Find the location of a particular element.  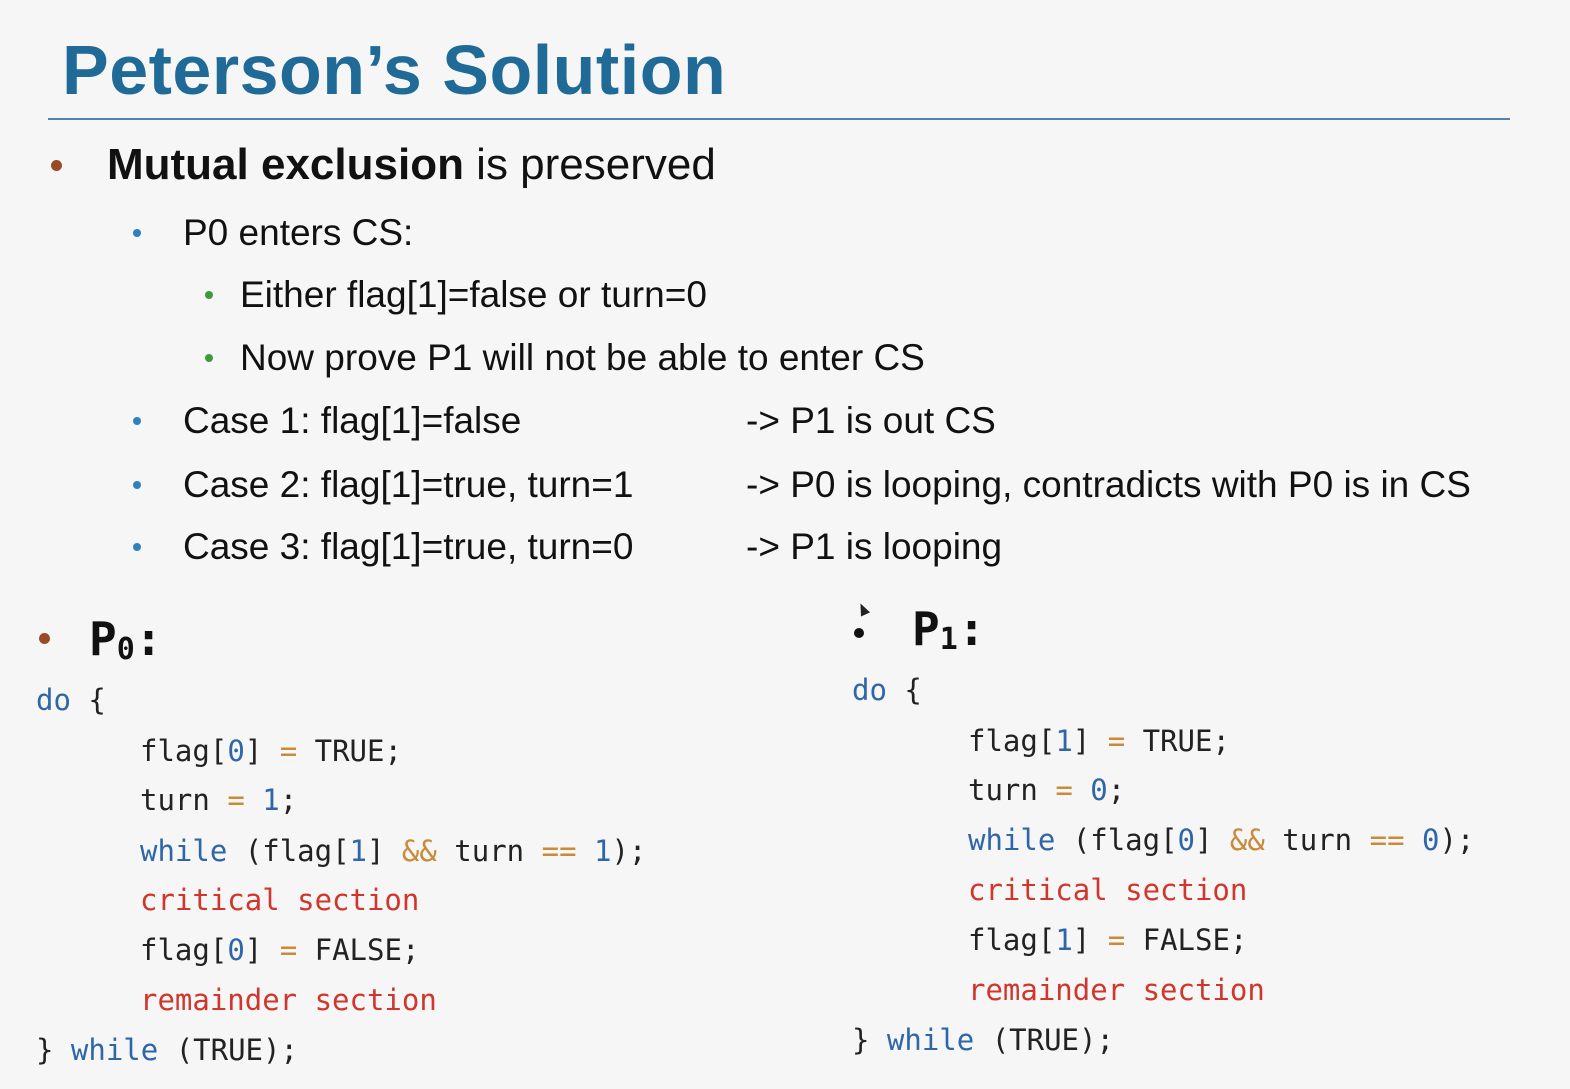

turn-value: 1 is located at coordinates (271, 800).